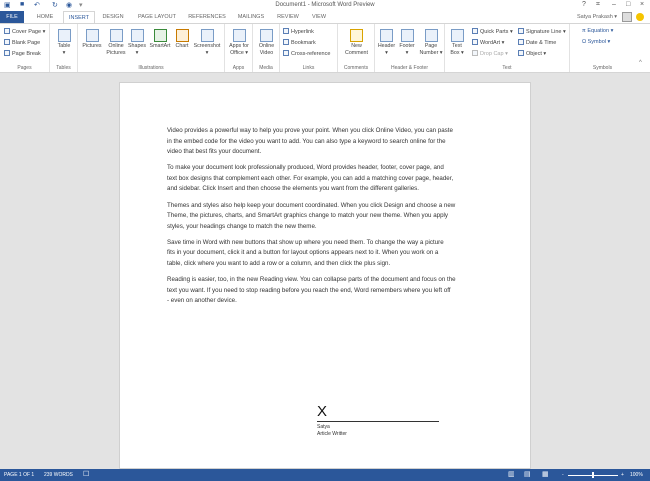 The width and height of the screenshot is (650, 481). I want to click on drop-cap-button: Drop Cap ▾, so click(490, 53).